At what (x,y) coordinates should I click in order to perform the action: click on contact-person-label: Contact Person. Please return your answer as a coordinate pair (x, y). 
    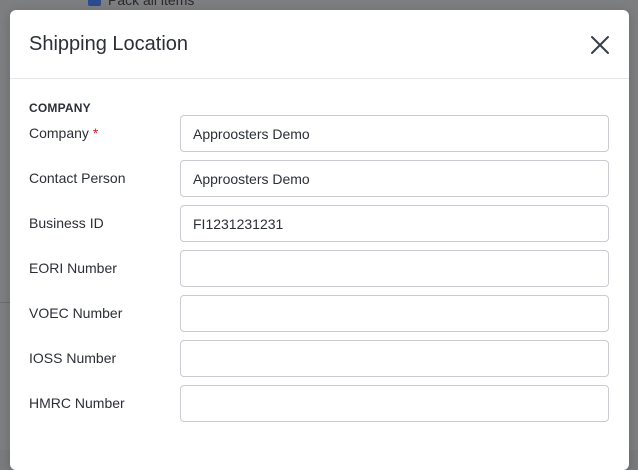
    Looking at the image, I should click on (77, 178).